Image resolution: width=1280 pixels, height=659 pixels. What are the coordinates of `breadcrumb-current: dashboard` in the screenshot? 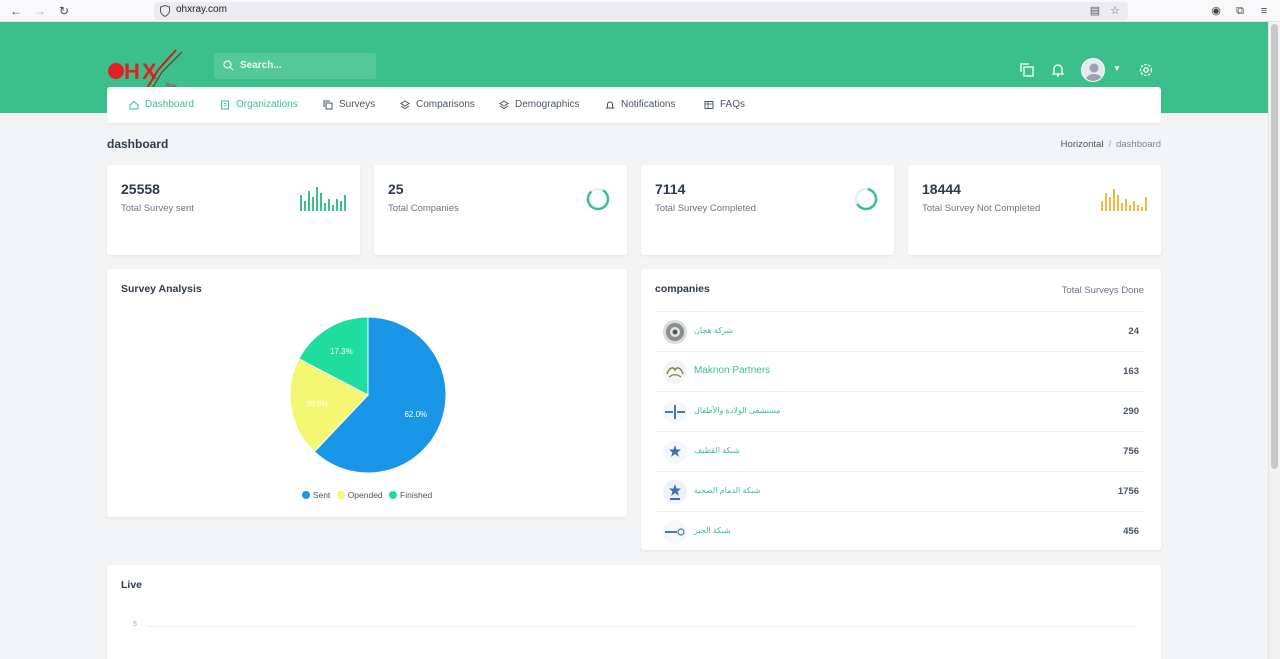 It's located at (1138, 144).